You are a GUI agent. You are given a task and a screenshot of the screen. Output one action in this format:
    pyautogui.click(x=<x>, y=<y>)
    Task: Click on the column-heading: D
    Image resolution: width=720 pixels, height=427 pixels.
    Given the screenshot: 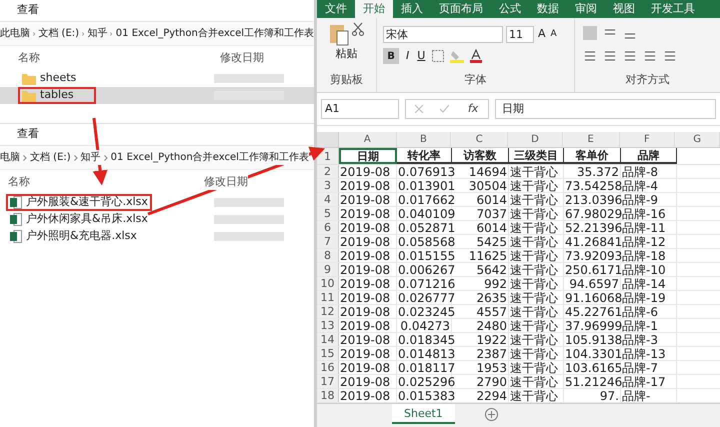 What is the action you would take?
    pyautogui.click(x=535, y=140)
    